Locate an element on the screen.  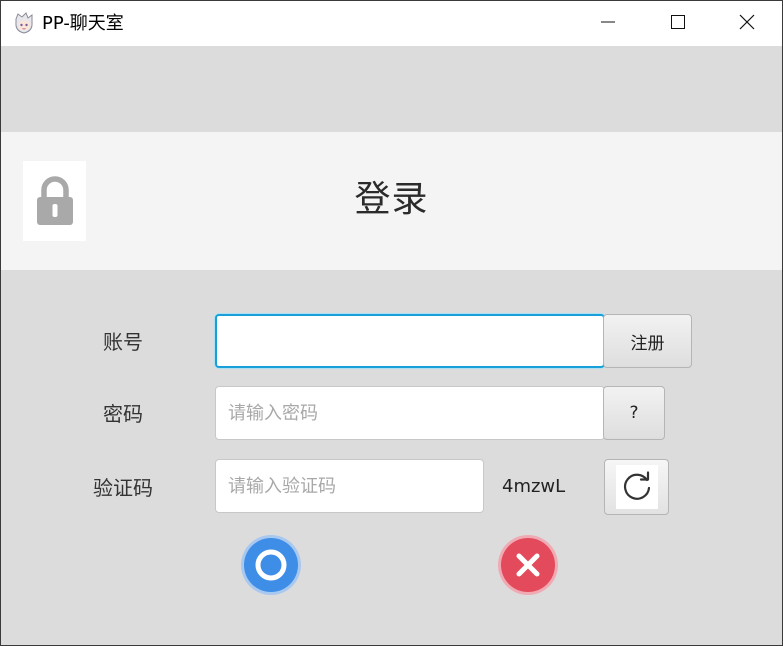
captcha-code: 4mzwL is located at coordinates (534, 486).